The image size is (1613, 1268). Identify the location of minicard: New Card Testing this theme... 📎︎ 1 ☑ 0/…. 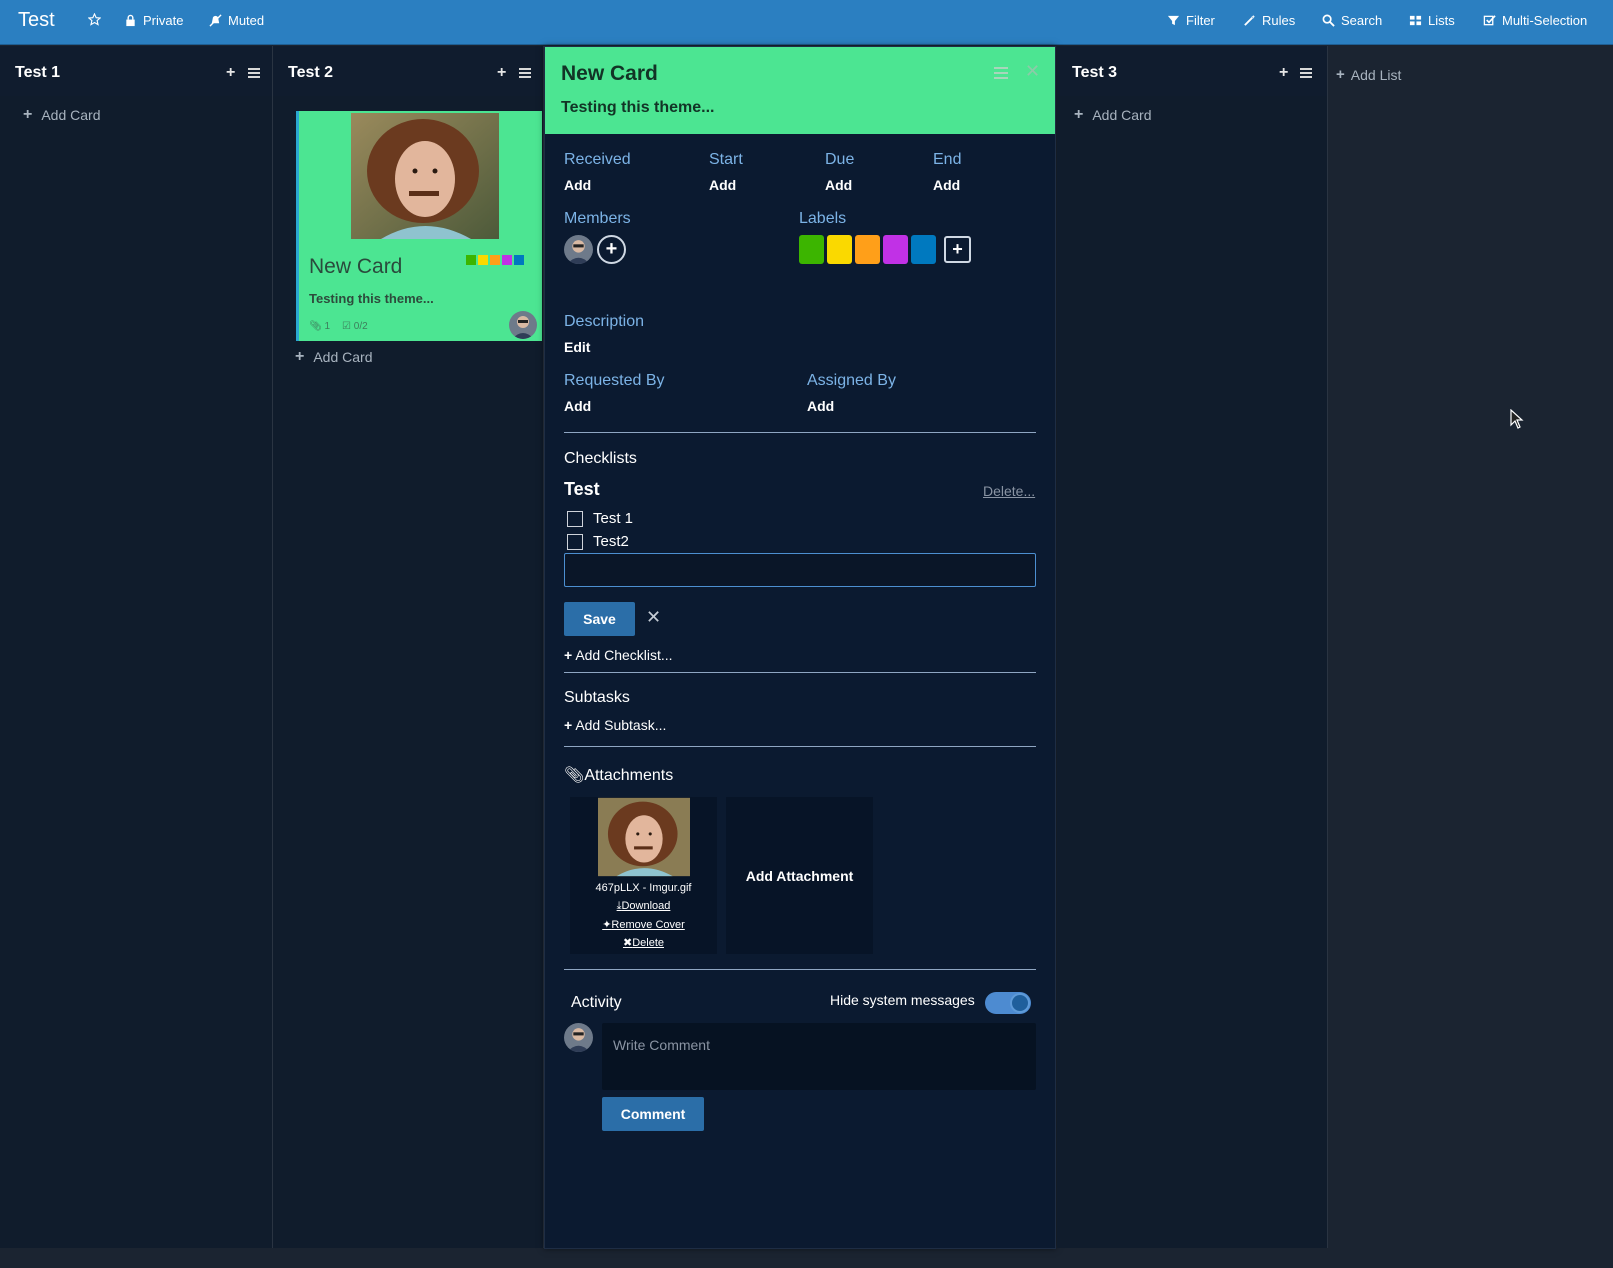
(419, 226).